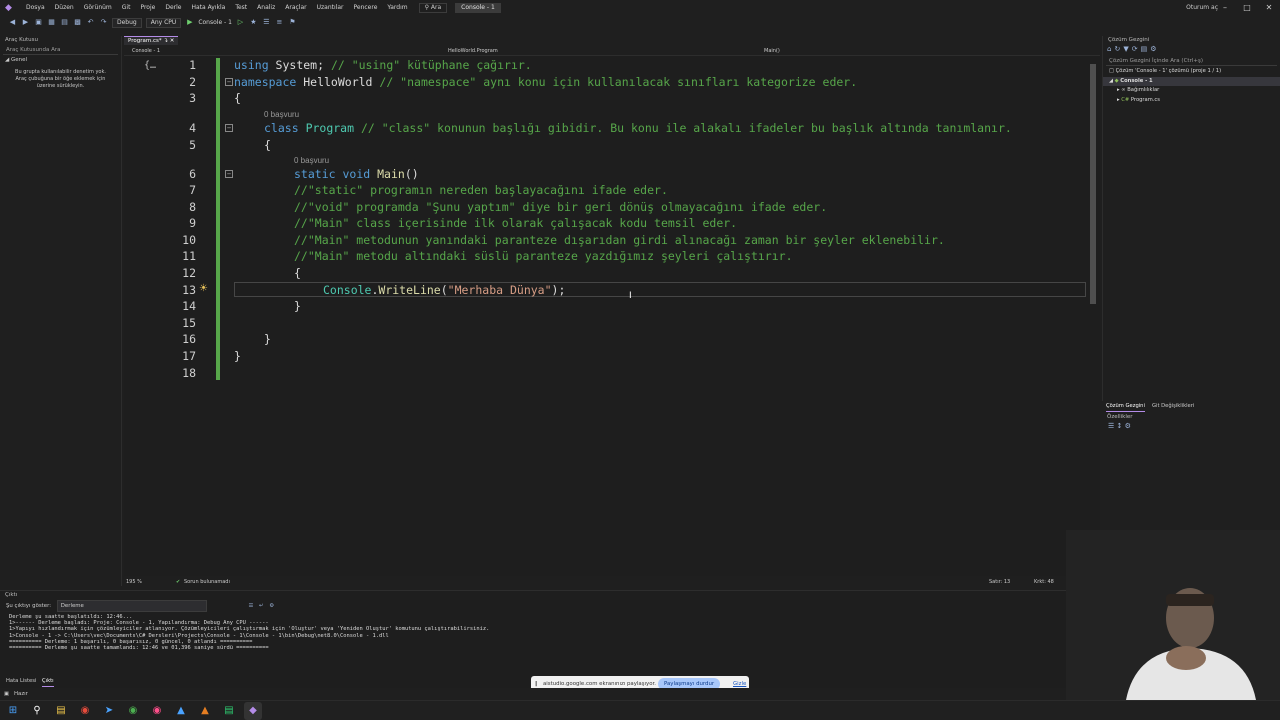 This screenshot has width=1280, height=720. Describe the element at coordinates (241, 7) in the screenshot. I see `menu-item-test: Test` at that location.